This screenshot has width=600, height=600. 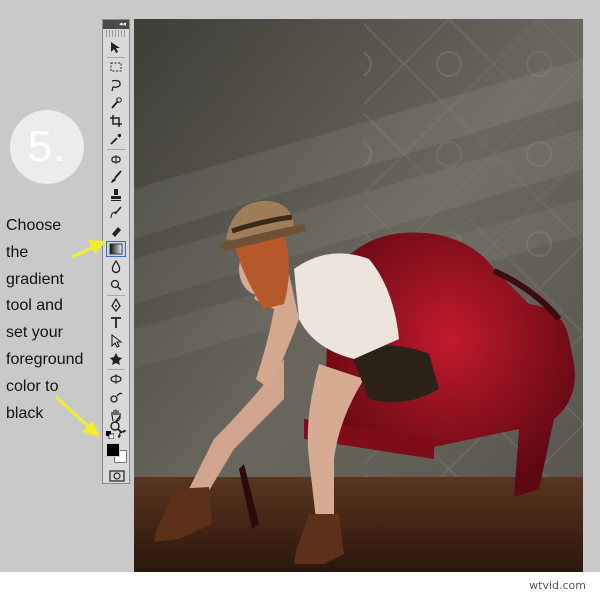 I want to click on step-number: 5., so click(x=47, y=146).